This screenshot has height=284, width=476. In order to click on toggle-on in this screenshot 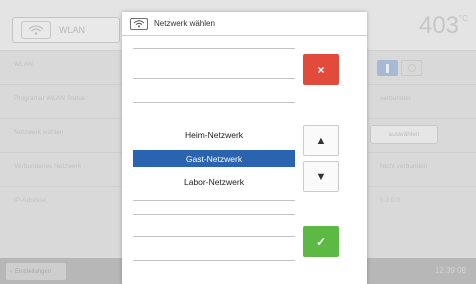, I will do `click(387, 68)`.